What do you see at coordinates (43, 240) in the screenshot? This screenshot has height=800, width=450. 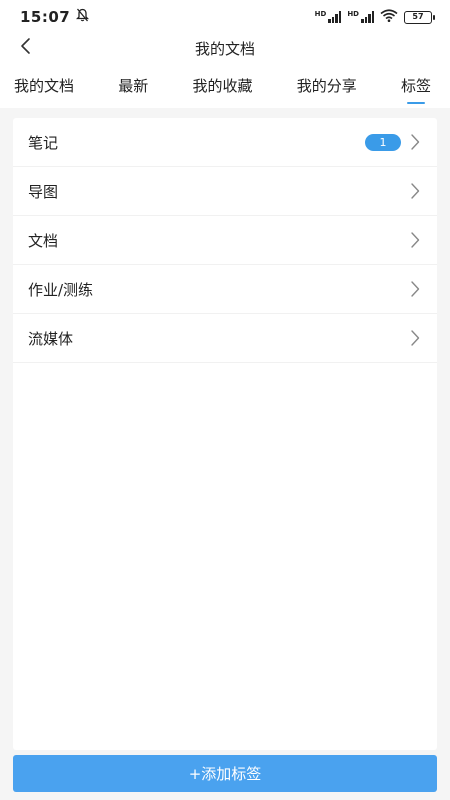 I see `list-item-label: 文档` at bounding box center [43, 240].